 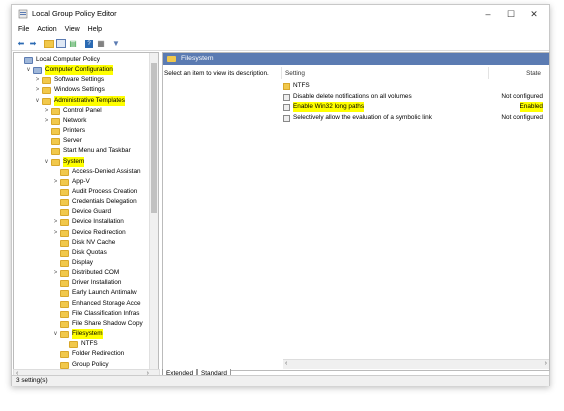 I want to click on column-header-state: State, so click(x=533, y=73).